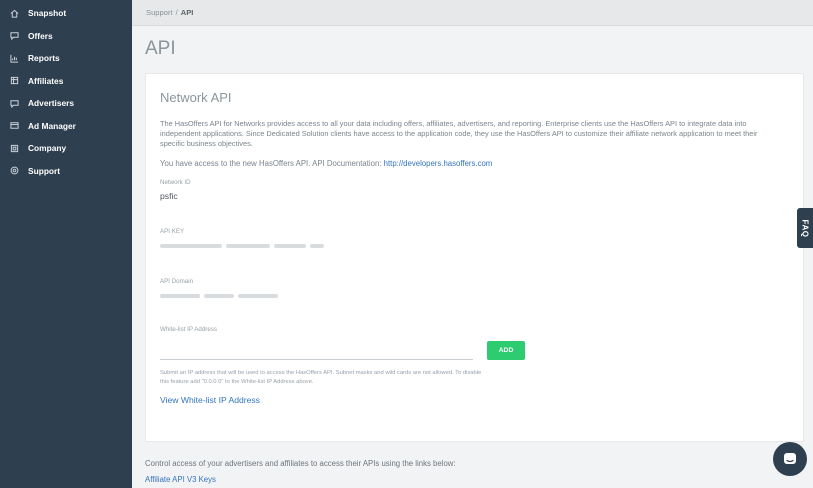 Image resolution: width=813 pixels, height=488 pixels. What do you see at coordinates (16, 58) in the screenshot?
I see `reports-icon` at bounding box center [16, 58].